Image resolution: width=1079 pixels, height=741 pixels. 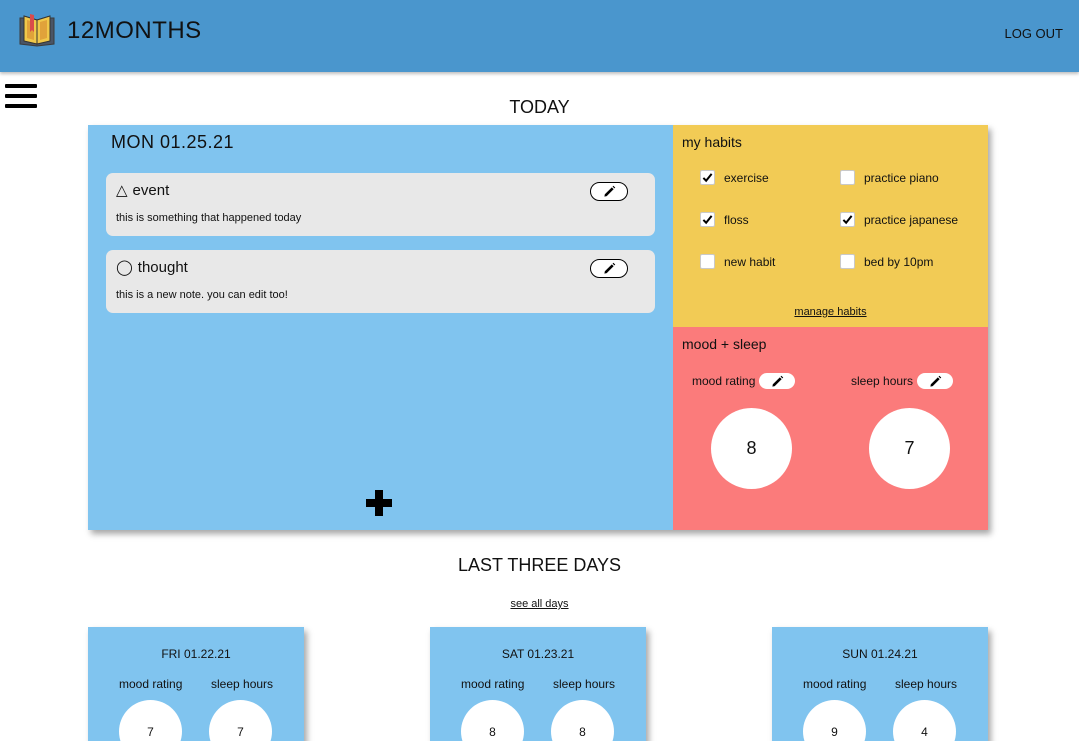 What do you see at coordinates (924, 720) in the screenshot?
I see `sleep-value: 4` at bounding box center [924, 720].